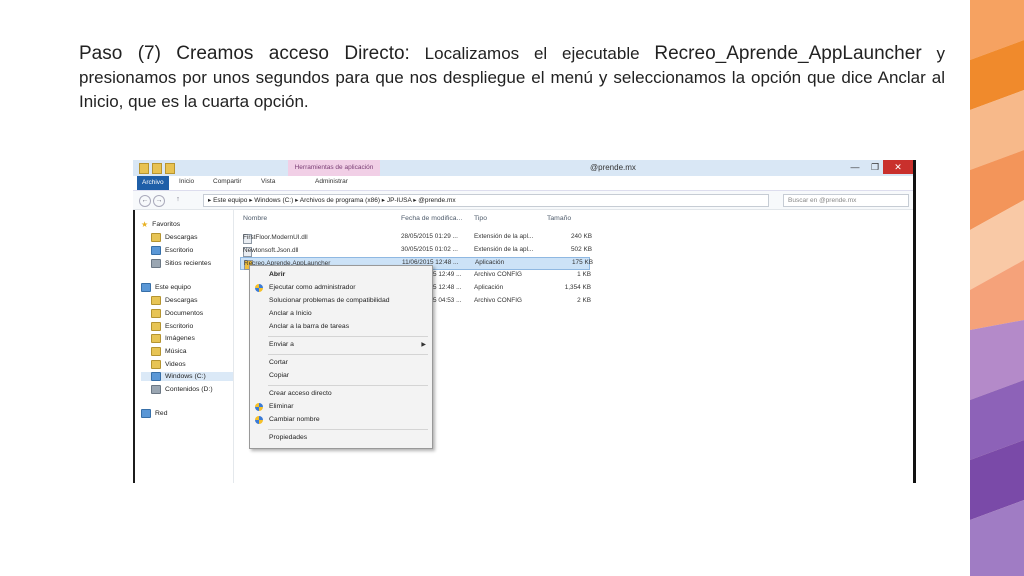  I want to click on menu-item-copy: Copiar, so click(279, 375).